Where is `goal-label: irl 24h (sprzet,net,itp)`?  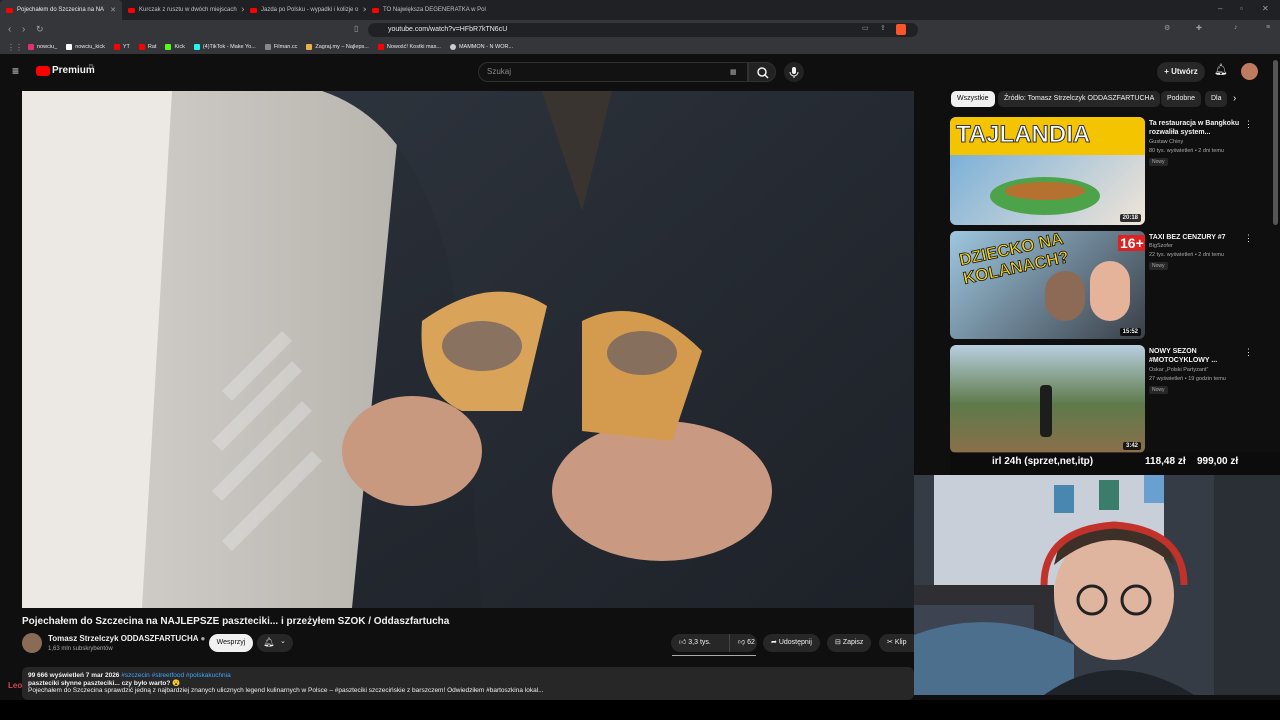
goal-label: irl 24h (sprzet,net,itp) is located at coordinates (1043, 461).